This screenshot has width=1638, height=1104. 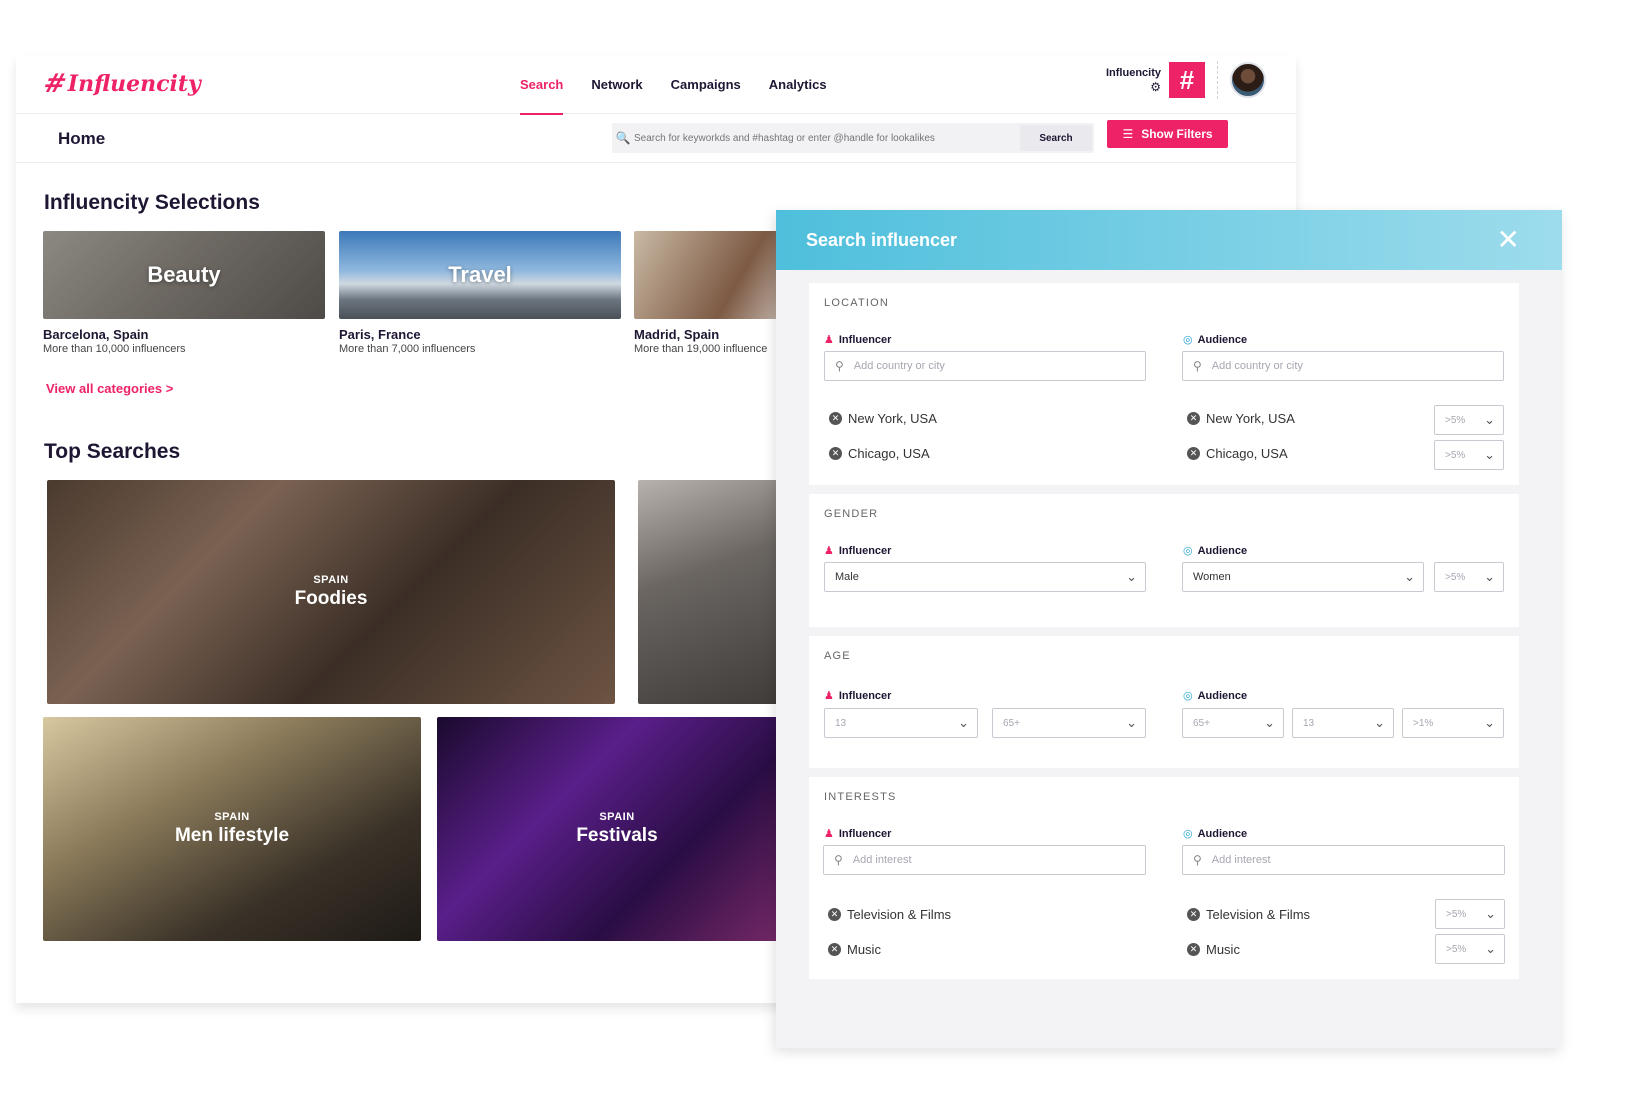 I want to click on avatar, so click(x=1248, y=80).